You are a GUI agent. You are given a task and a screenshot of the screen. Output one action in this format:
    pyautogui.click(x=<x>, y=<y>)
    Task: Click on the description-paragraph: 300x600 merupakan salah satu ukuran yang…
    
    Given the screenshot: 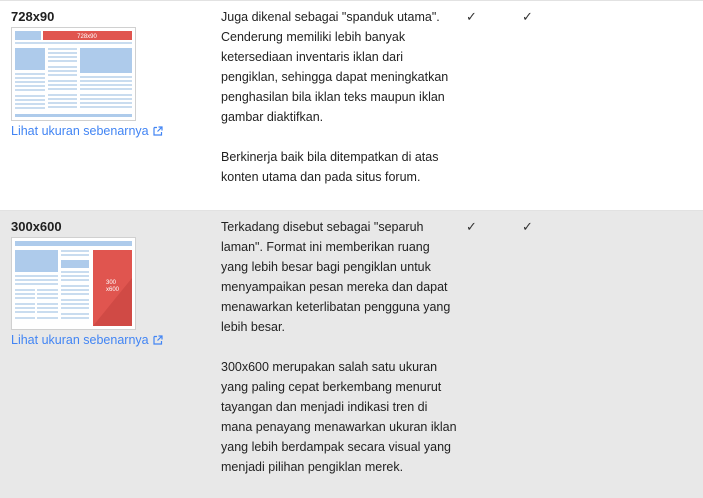 What is the action you would take?
    pyautogui.click(x=339, y=417)
    